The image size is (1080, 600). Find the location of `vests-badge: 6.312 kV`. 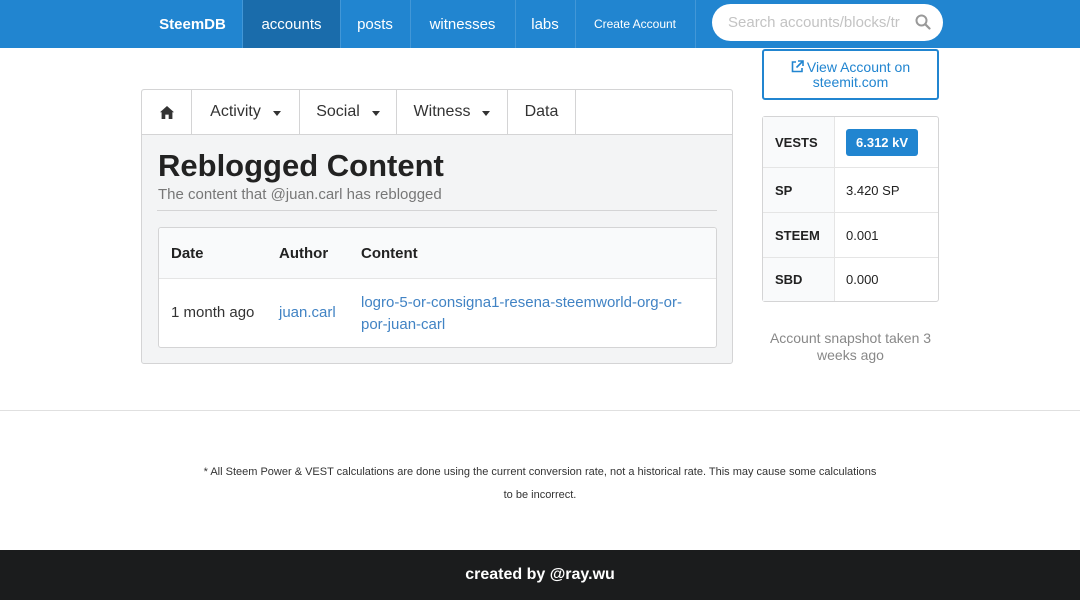

vests-badge: 6.312 kV is located at coordinates (882, 142).